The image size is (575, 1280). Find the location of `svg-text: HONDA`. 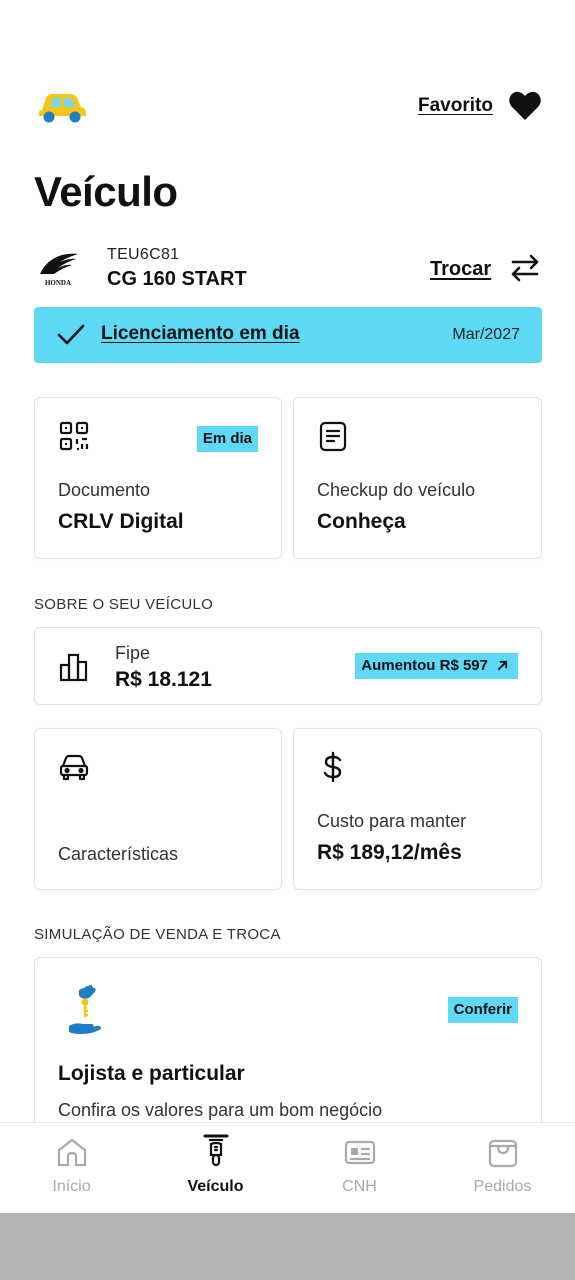

svg-text: HONDA is located at coordinates (58, 283).